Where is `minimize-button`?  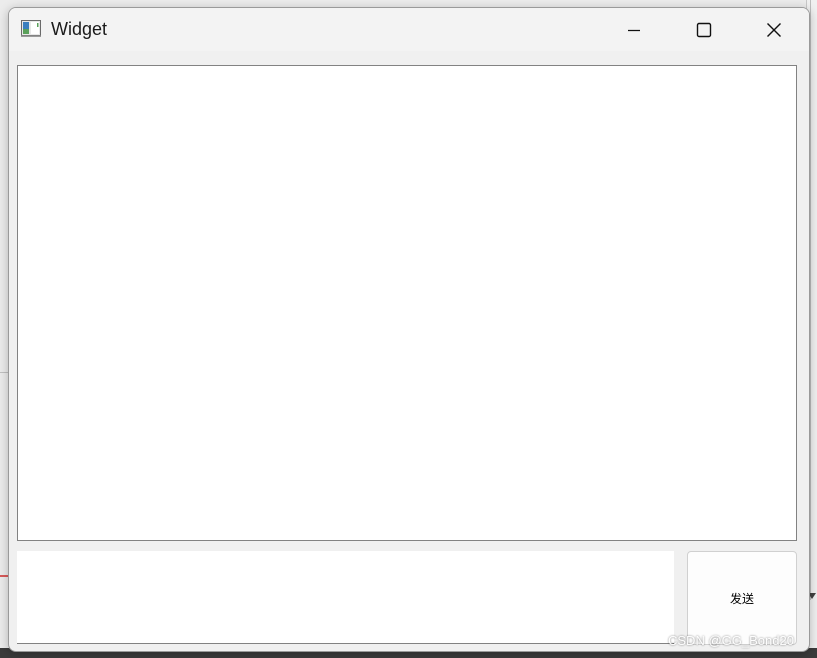 minimize-button is located at coordinates (634, 29).